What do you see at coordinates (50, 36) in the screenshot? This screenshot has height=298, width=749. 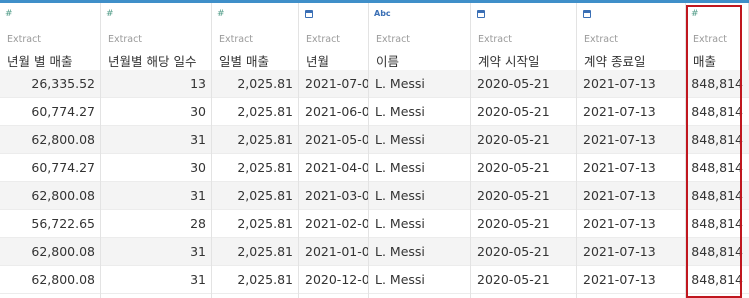 I see `column-header-1: # Extract 년월 별 매출` at bounding box center [50, 36].